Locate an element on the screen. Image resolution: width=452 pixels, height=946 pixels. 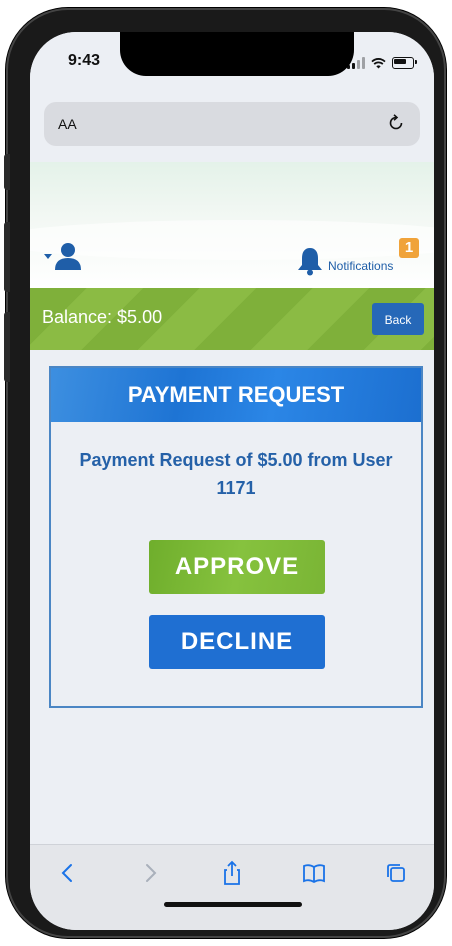
volume-down-button is located at coordinates (7, 347).